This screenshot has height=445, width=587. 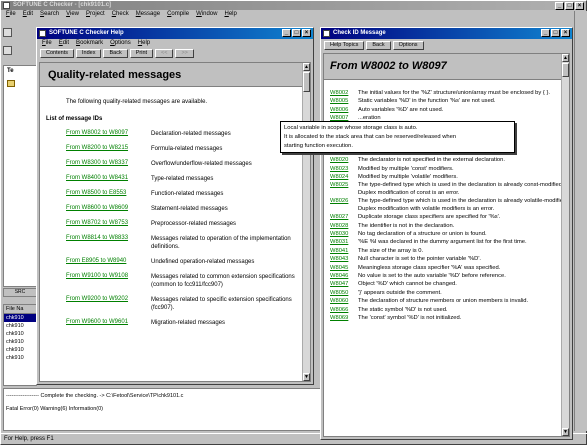 I want to click on help-menubar: File Edit Bookmark Options Help, so click(x=175, y=43).